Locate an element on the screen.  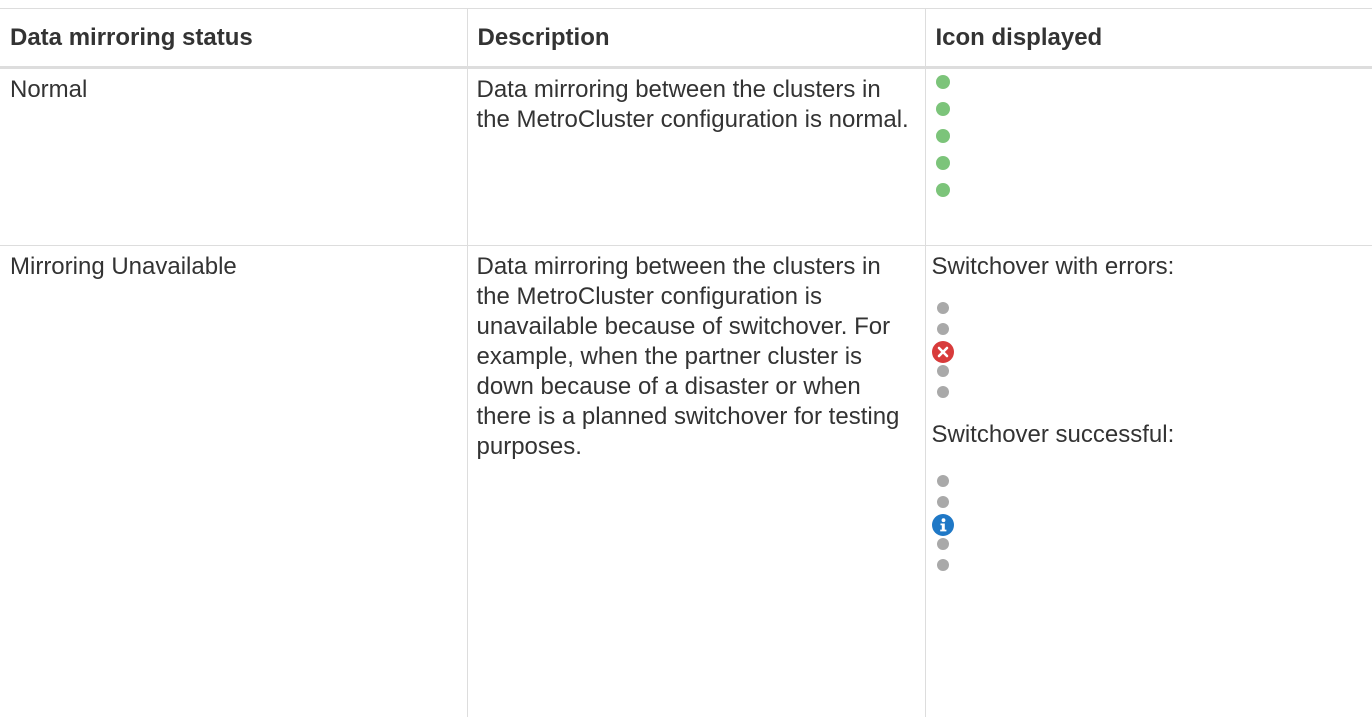
switchover-success-icon-stack is located at coordinates (1149, 526).